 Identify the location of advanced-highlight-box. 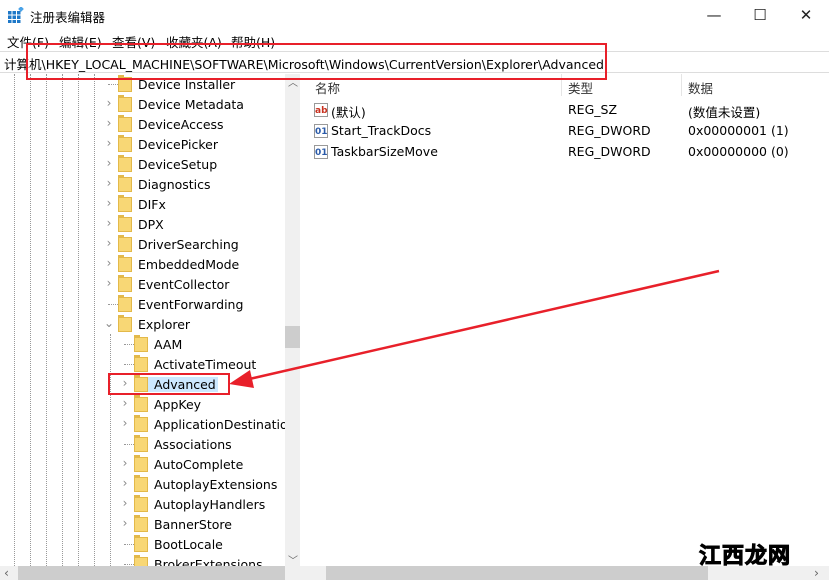
(169, 384).